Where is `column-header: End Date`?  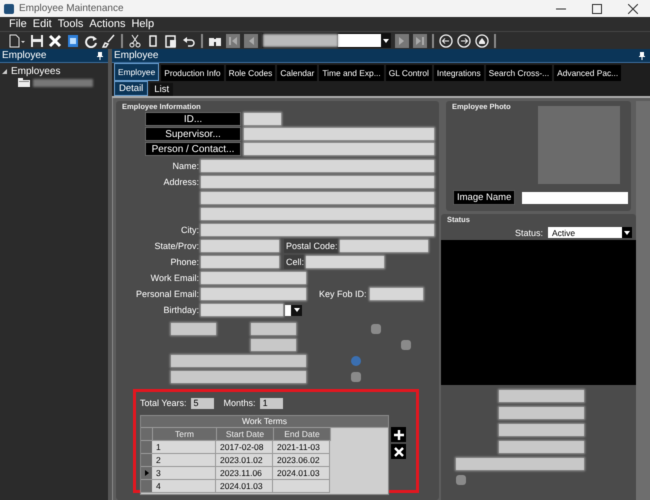 column-header: End Date is located at coordinates (302, 434).